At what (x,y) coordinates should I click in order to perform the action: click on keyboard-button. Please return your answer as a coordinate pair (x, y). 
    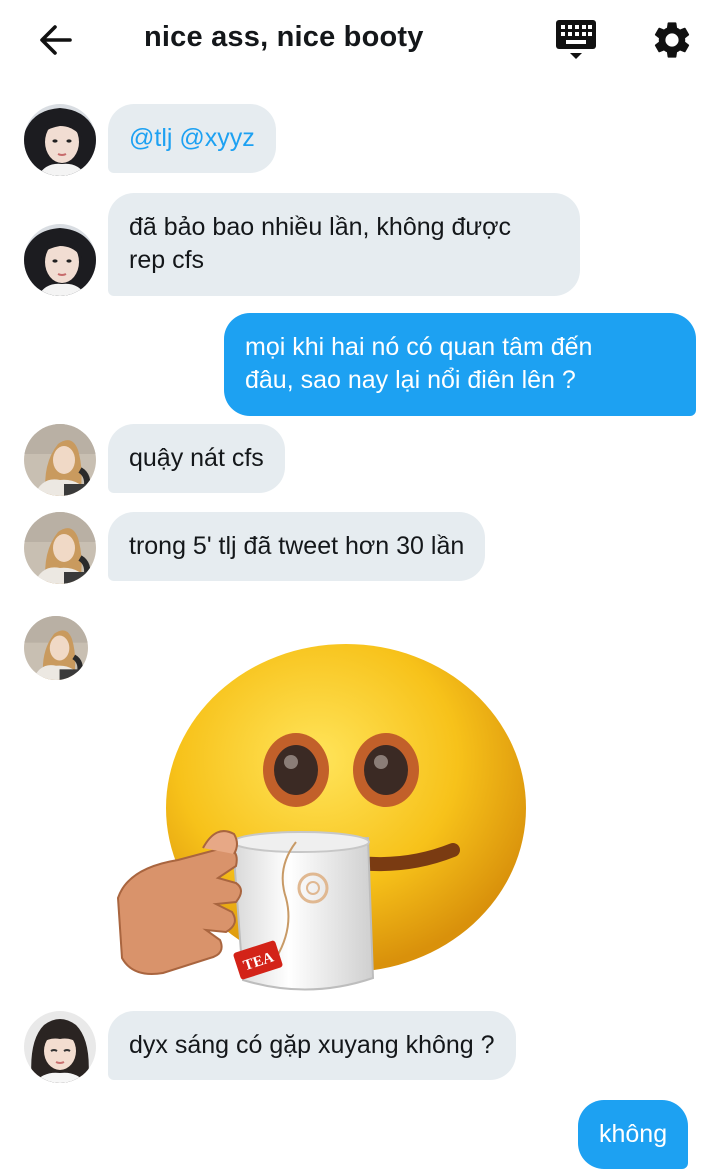
    Looking at the image, I should click on (576, 40).